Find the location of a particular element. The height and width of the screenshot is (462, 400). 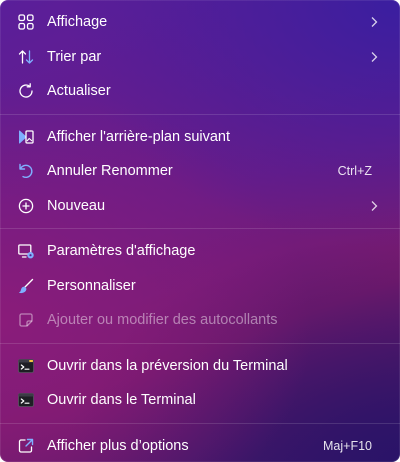

menu-item-actualiser: Actualiser is located at coordinates (200, 91).